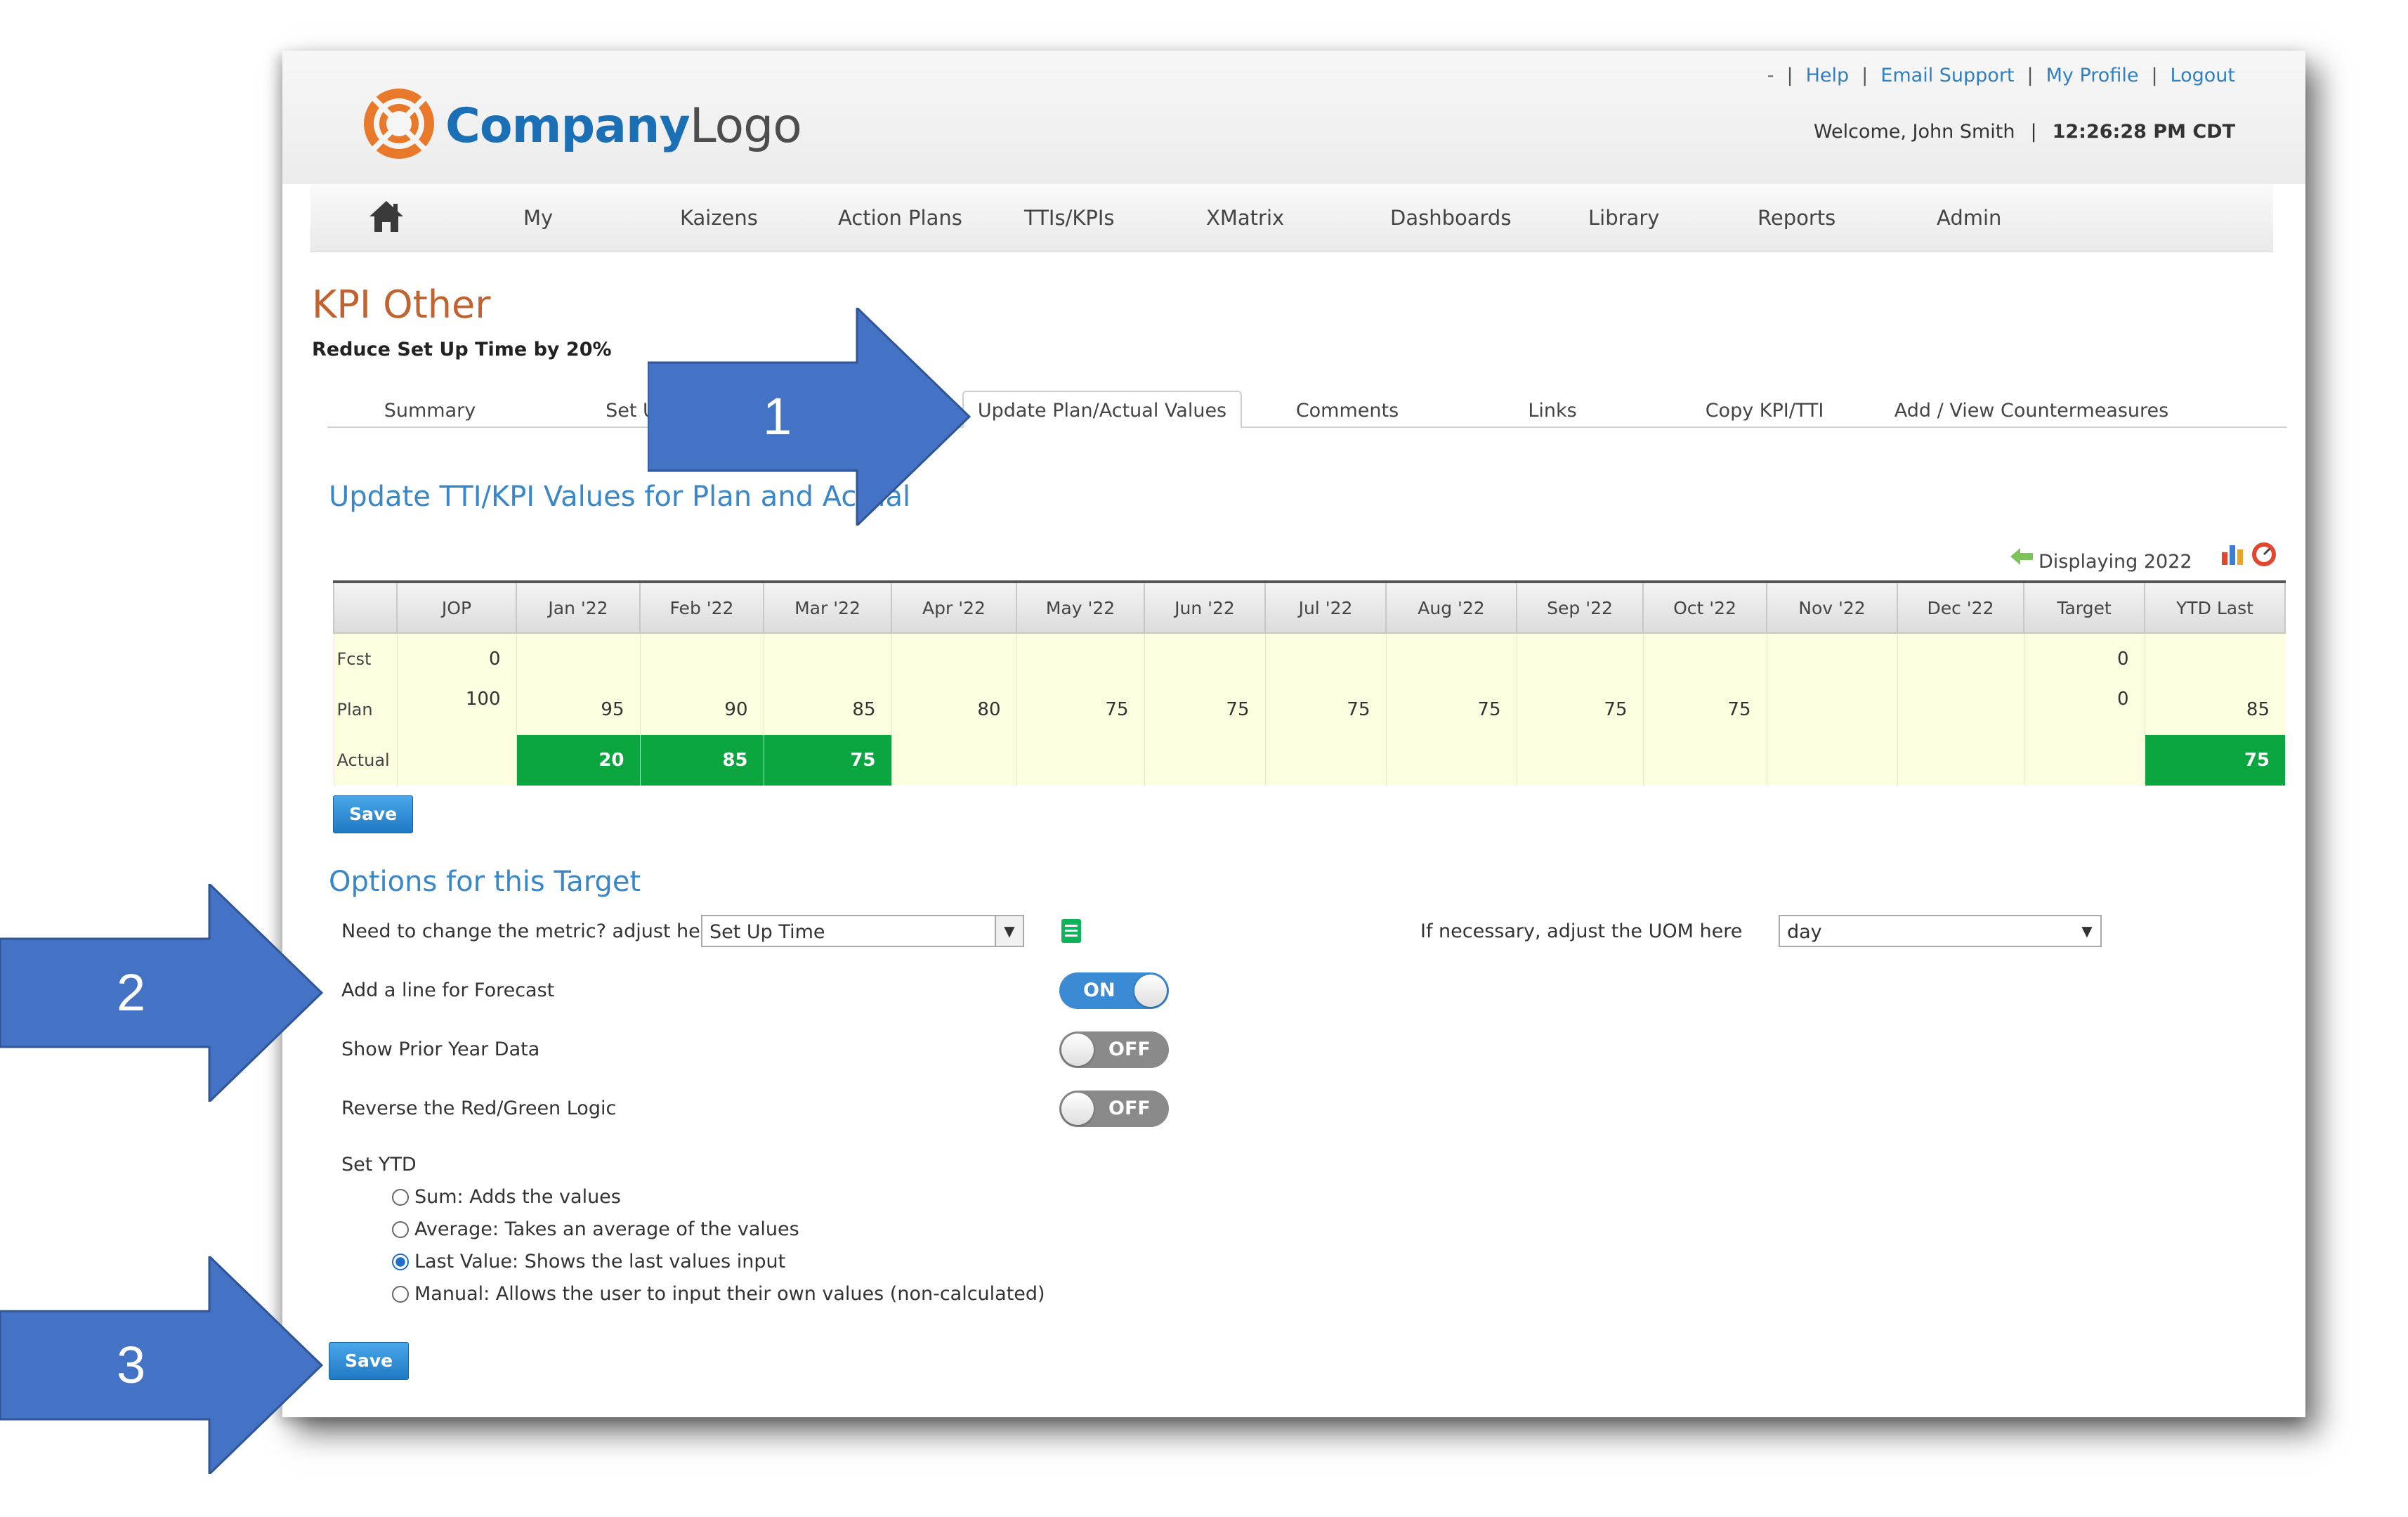 Image resolution: width=2408 pixels, height=1517 pixels. I want to click on actual-cell-jul, so click(1325, 760).